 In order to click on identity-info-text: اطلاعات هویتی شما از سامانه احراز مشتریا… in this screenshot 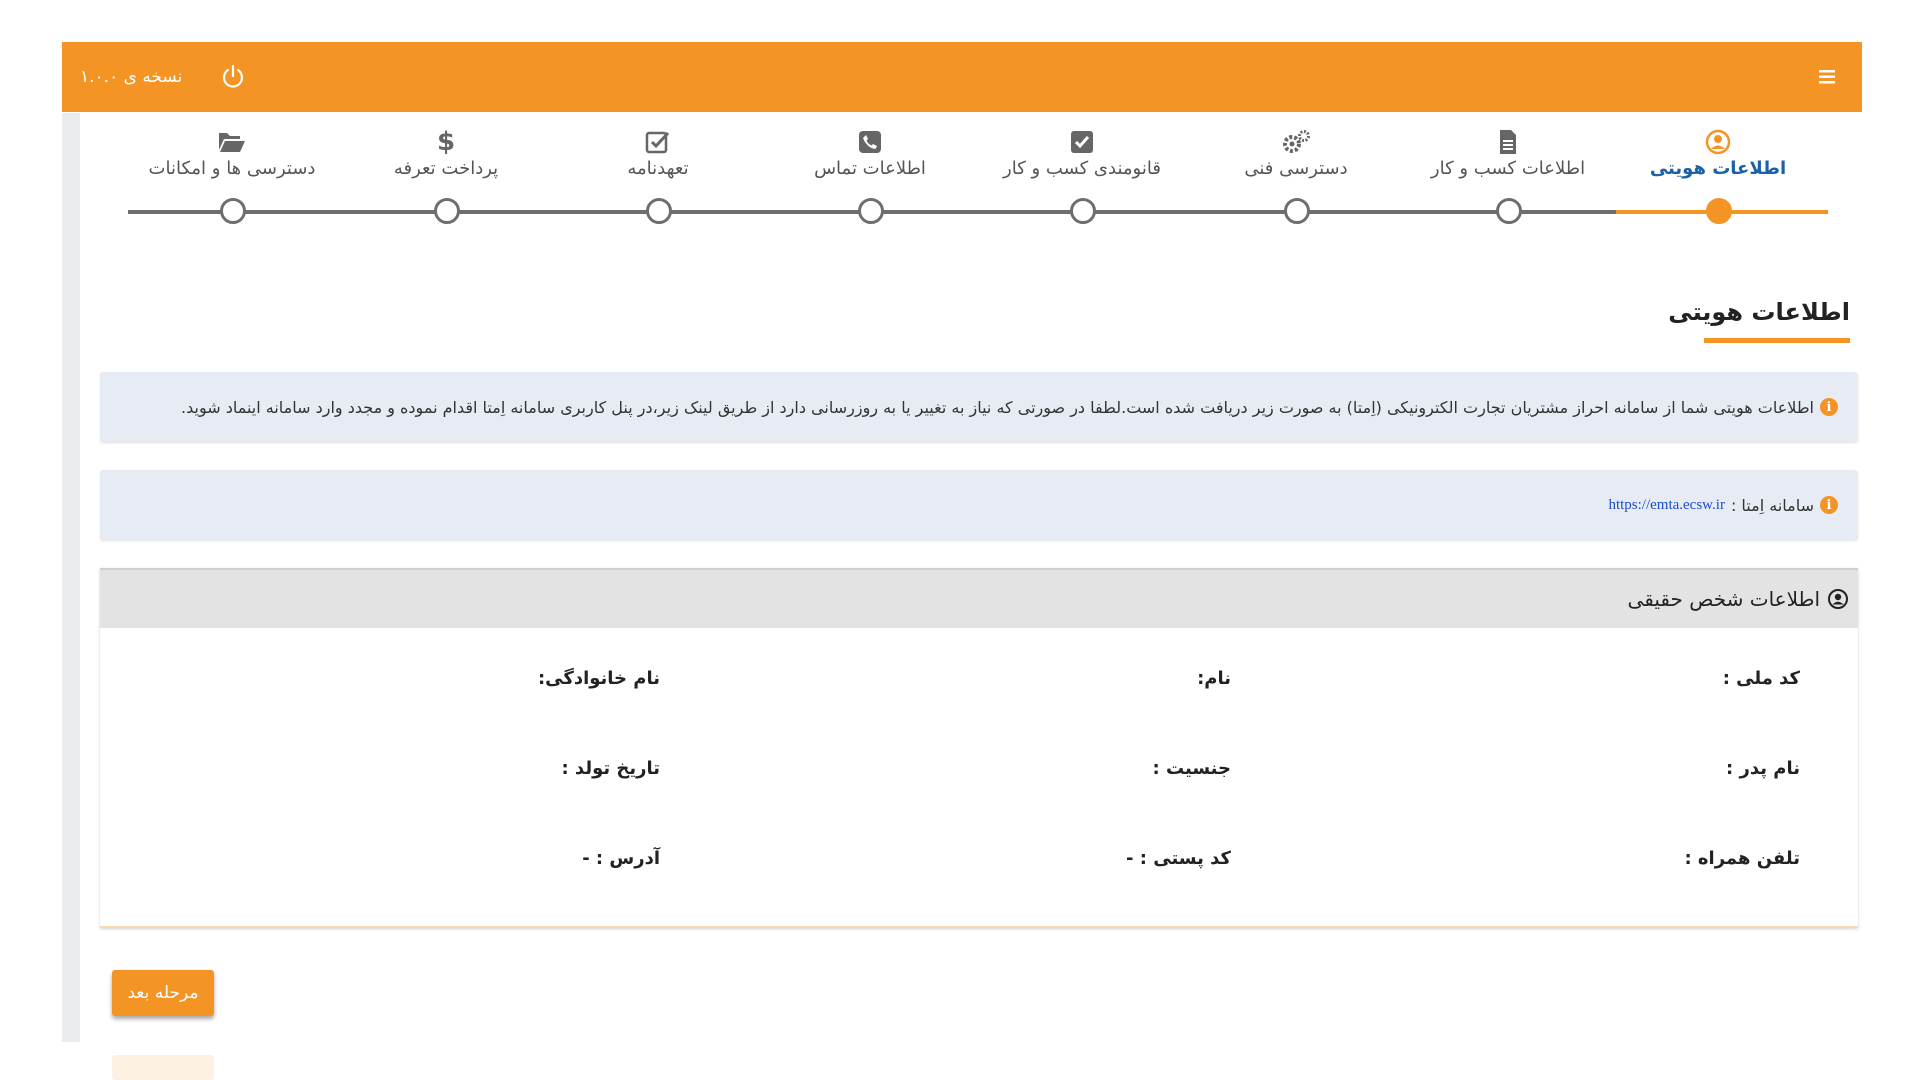, I will do `click(997, 407)`.